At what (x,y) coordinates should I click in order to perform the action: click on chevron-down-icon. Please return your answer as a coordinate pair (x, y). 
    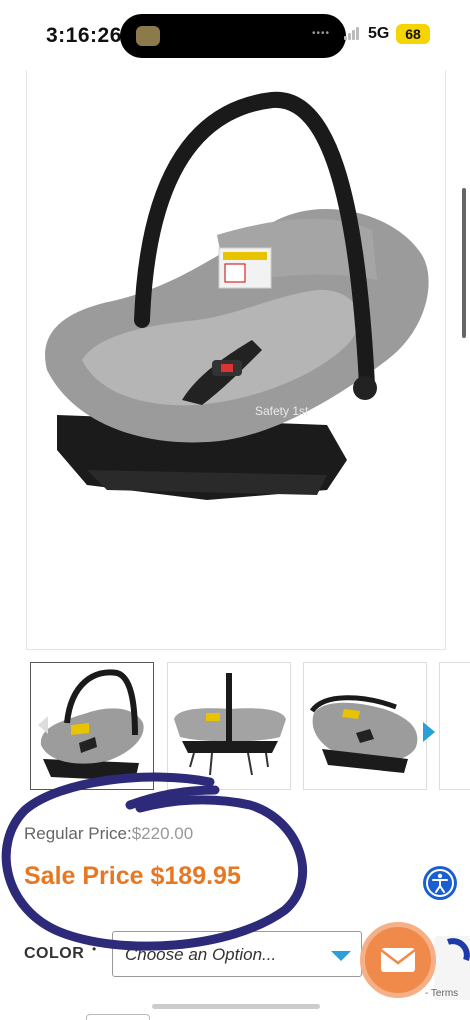
    Looking at the image, I should click on (341, 956).